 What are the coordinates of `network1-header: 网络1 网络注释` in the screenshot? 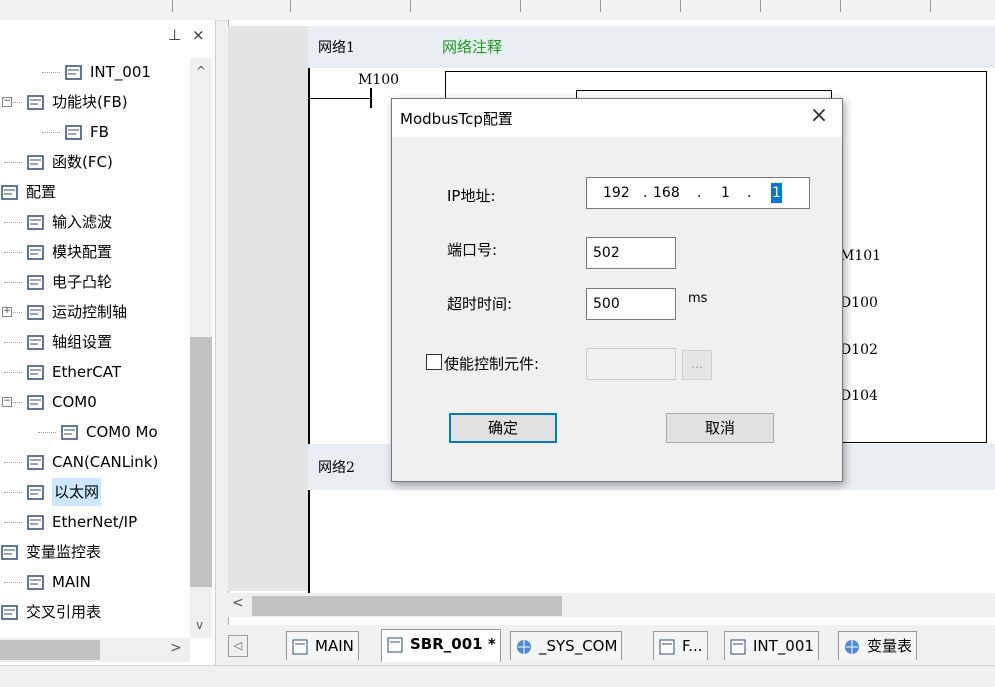 It's located at (651, 47).